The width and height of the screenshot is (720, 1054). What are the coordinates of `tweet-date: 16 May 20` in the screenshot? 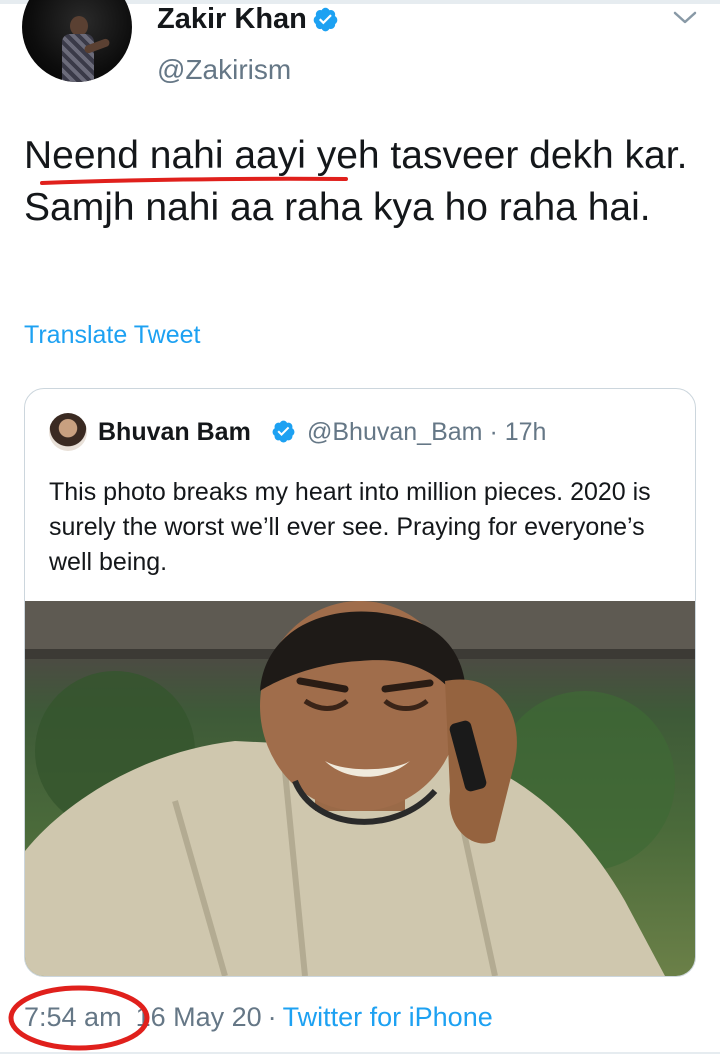 It's located at (199, 1017).